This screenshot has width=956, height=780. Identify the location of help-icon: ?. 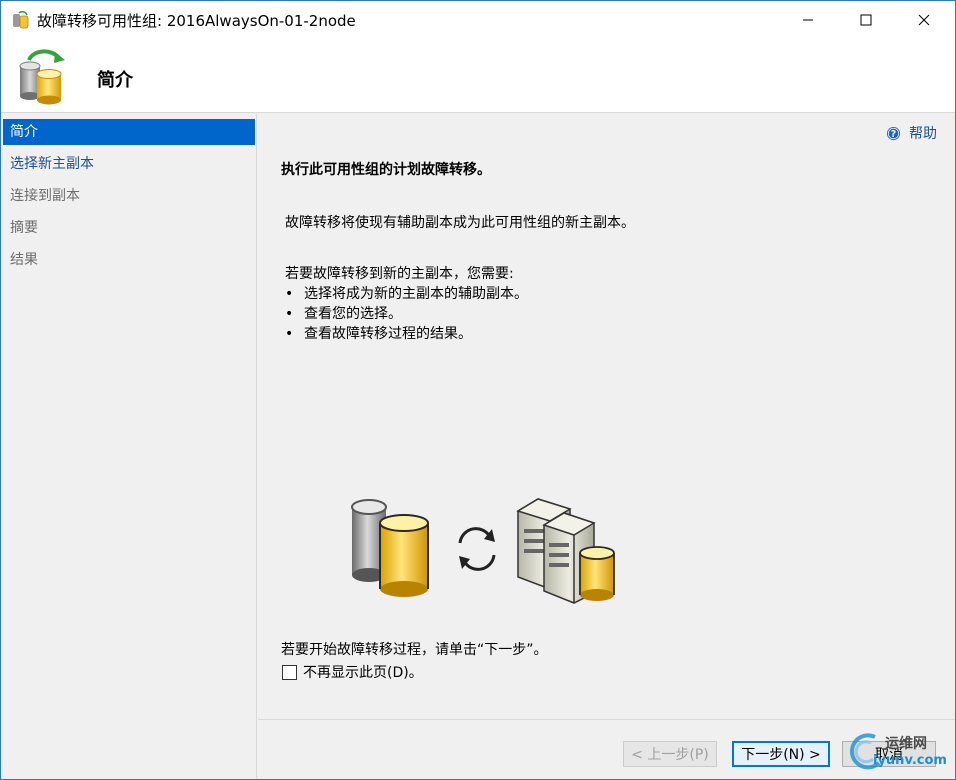
(893, 133).